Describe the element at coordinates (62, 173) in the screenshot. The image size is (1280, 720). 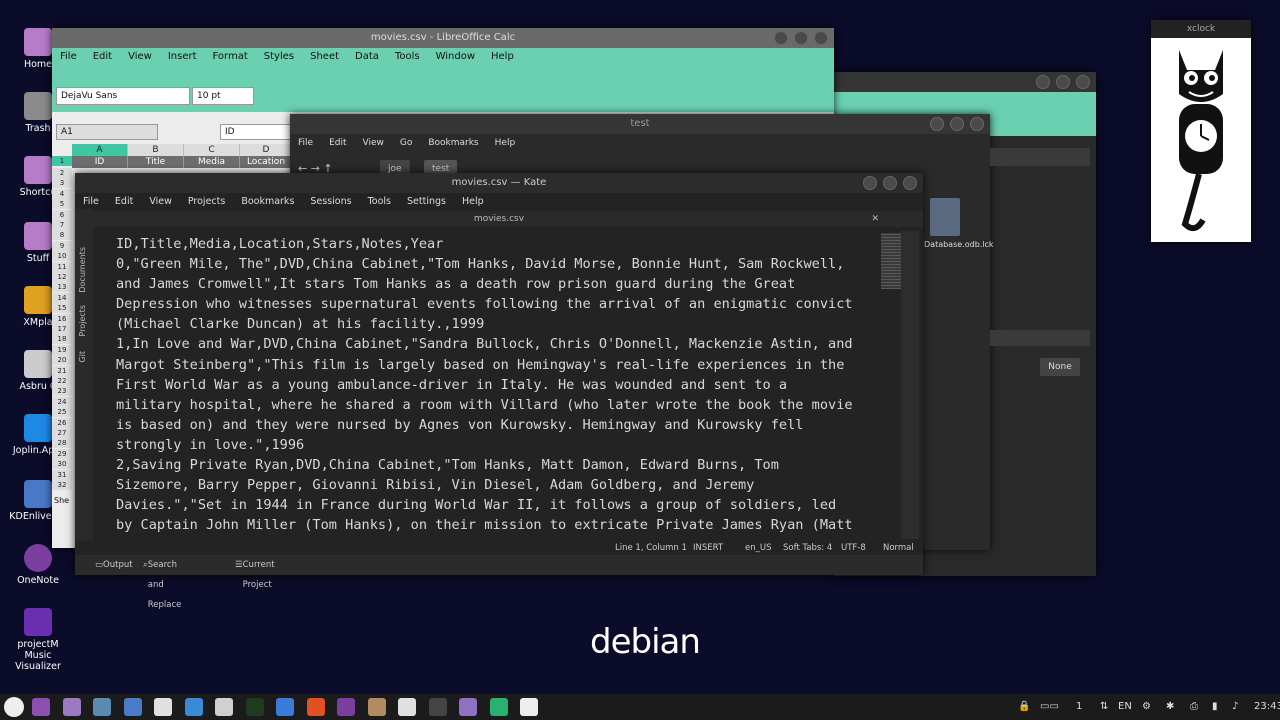
I see `row-header: 2` at that location.